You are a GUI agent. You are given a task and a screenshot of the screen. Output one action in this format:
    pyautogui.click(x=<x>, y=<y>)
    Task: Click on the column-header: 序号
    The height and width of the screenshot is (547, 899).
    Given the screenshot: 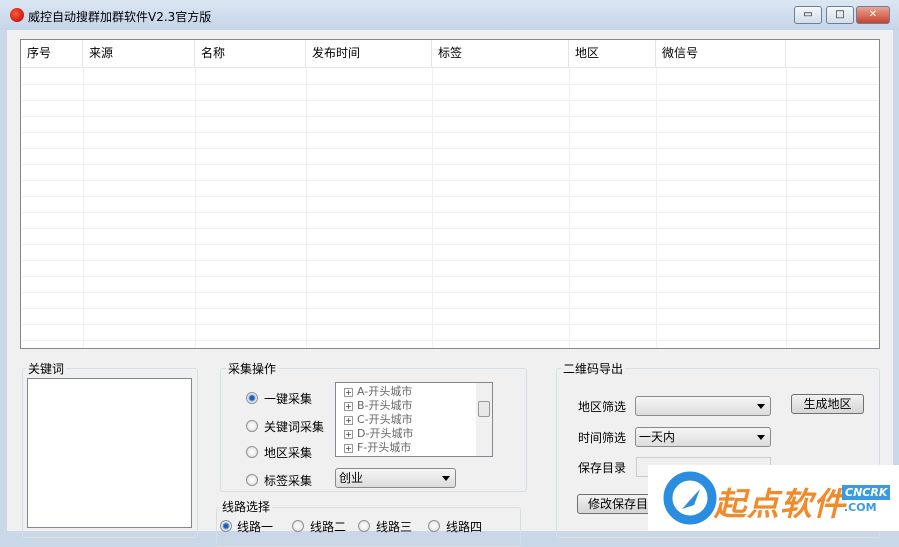 What is the action you would take?
    pyautogui.click(x=52, y=54)
    